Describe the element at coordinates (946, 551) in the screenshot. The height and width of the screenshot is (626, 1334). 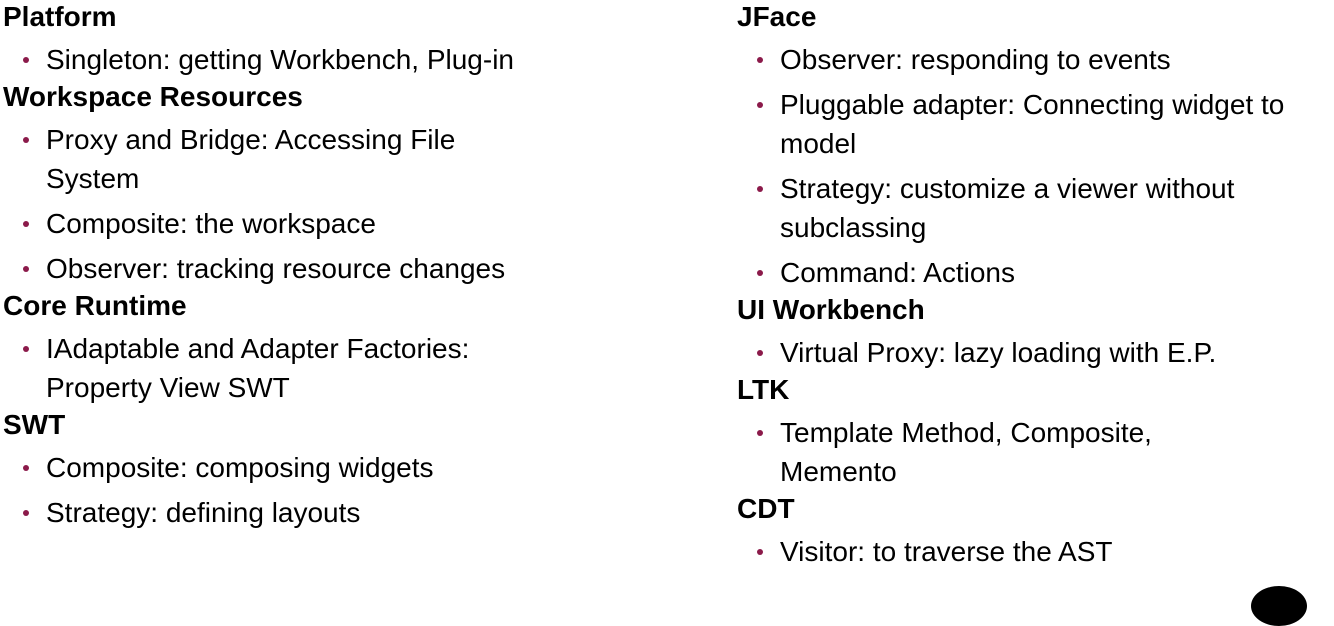
I see `bullet-text: Visitor: to traverse the AST` at that location.